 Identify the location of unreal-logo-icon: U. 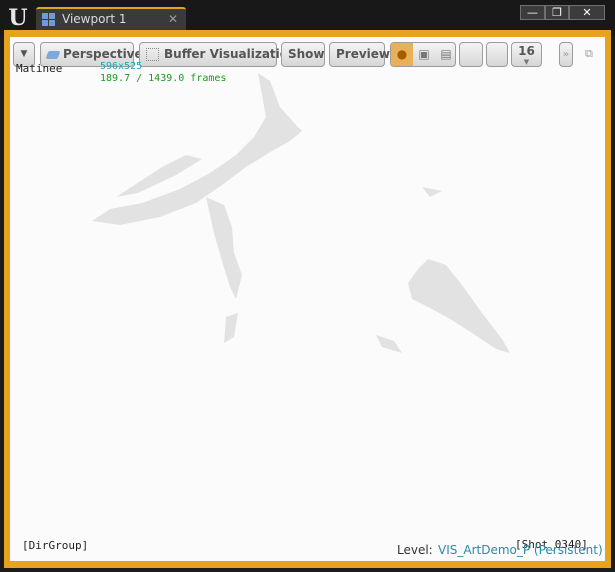
(18, 18).